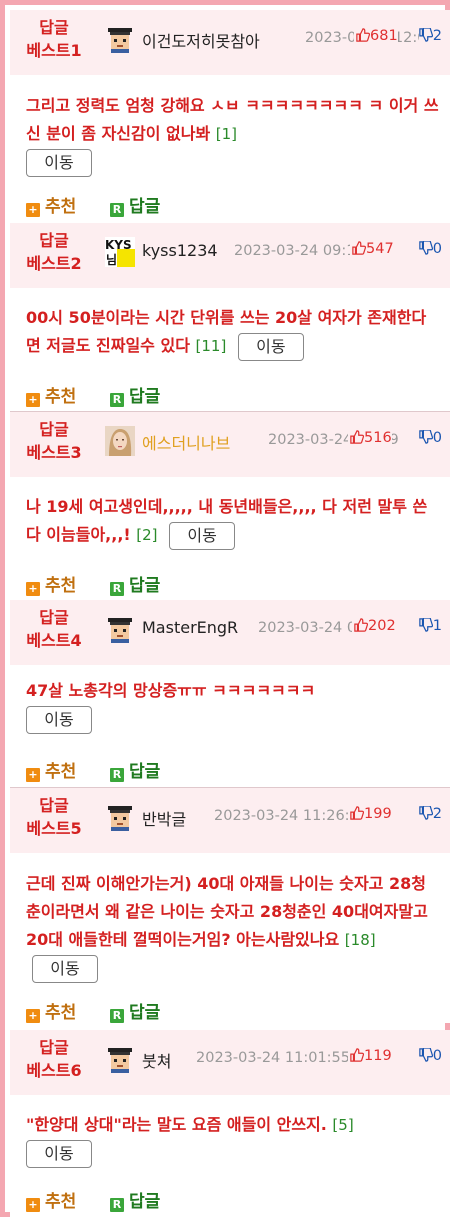  What do you see at coordinates (372, 249) in the screenshot?
I see `upvote-button: 547` at bounding box center [372, 249].